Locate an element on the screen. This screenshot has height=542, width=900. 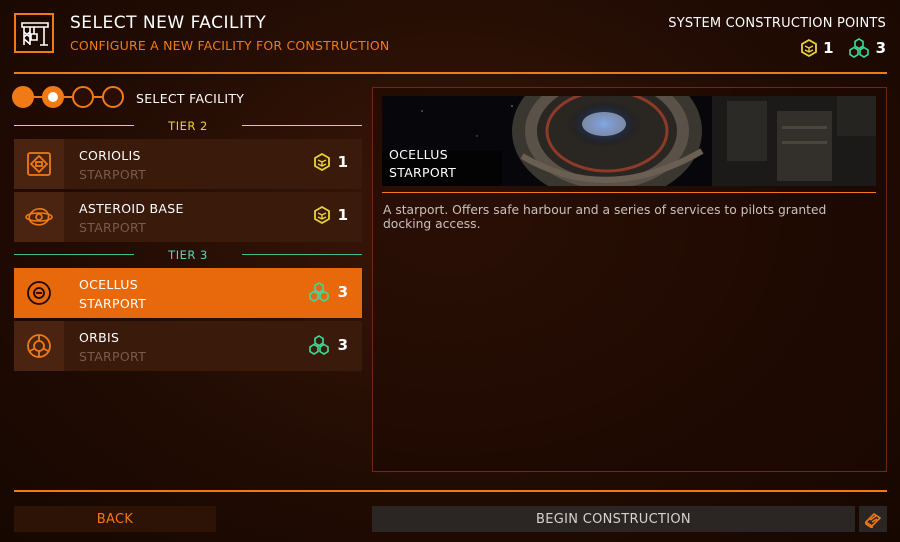
ocellus-icon is located at coordinates (39, 293).